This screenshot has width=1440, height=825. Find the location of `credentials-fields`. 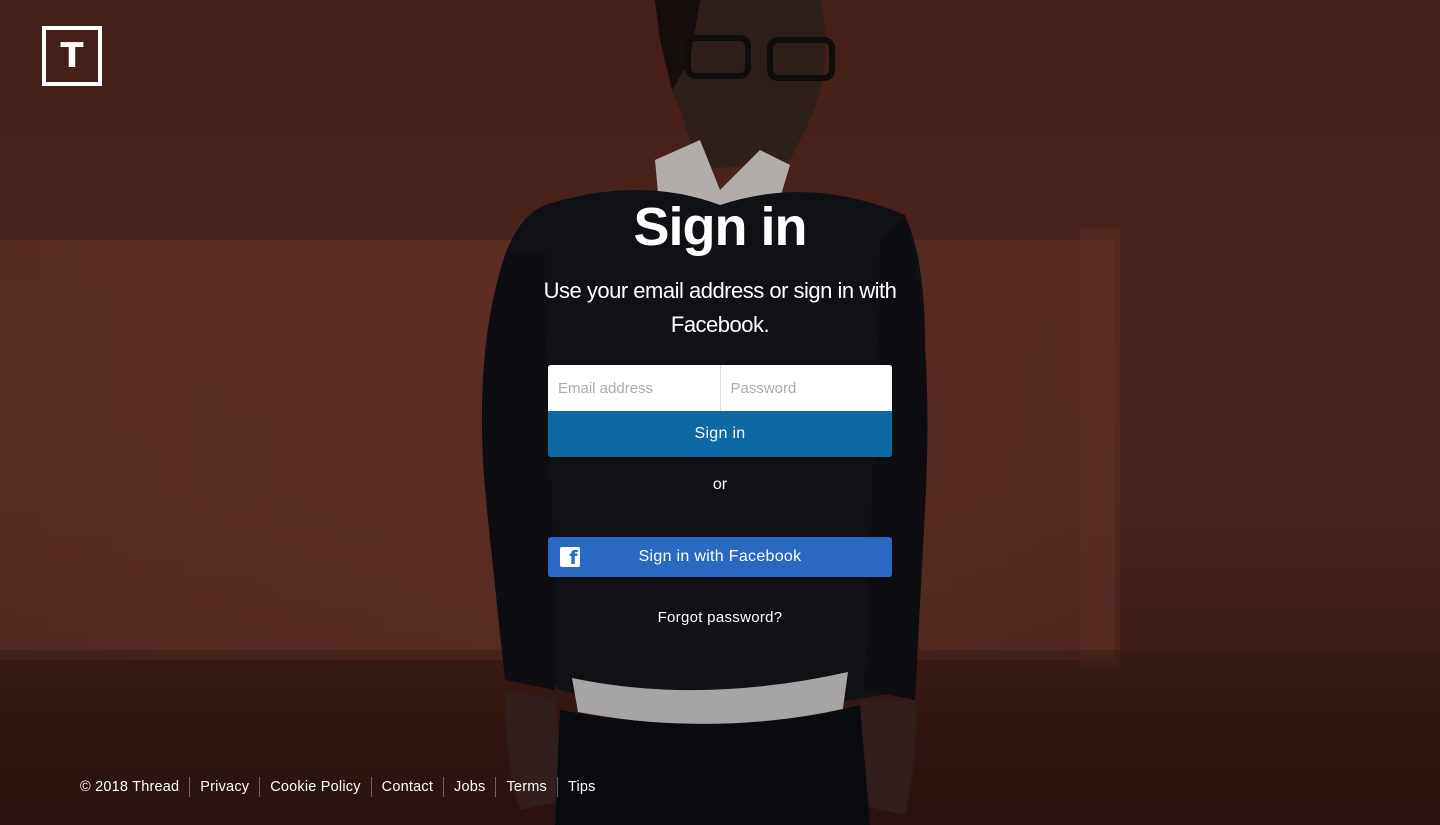

credentials-fields is located at coordinates (720, 388).